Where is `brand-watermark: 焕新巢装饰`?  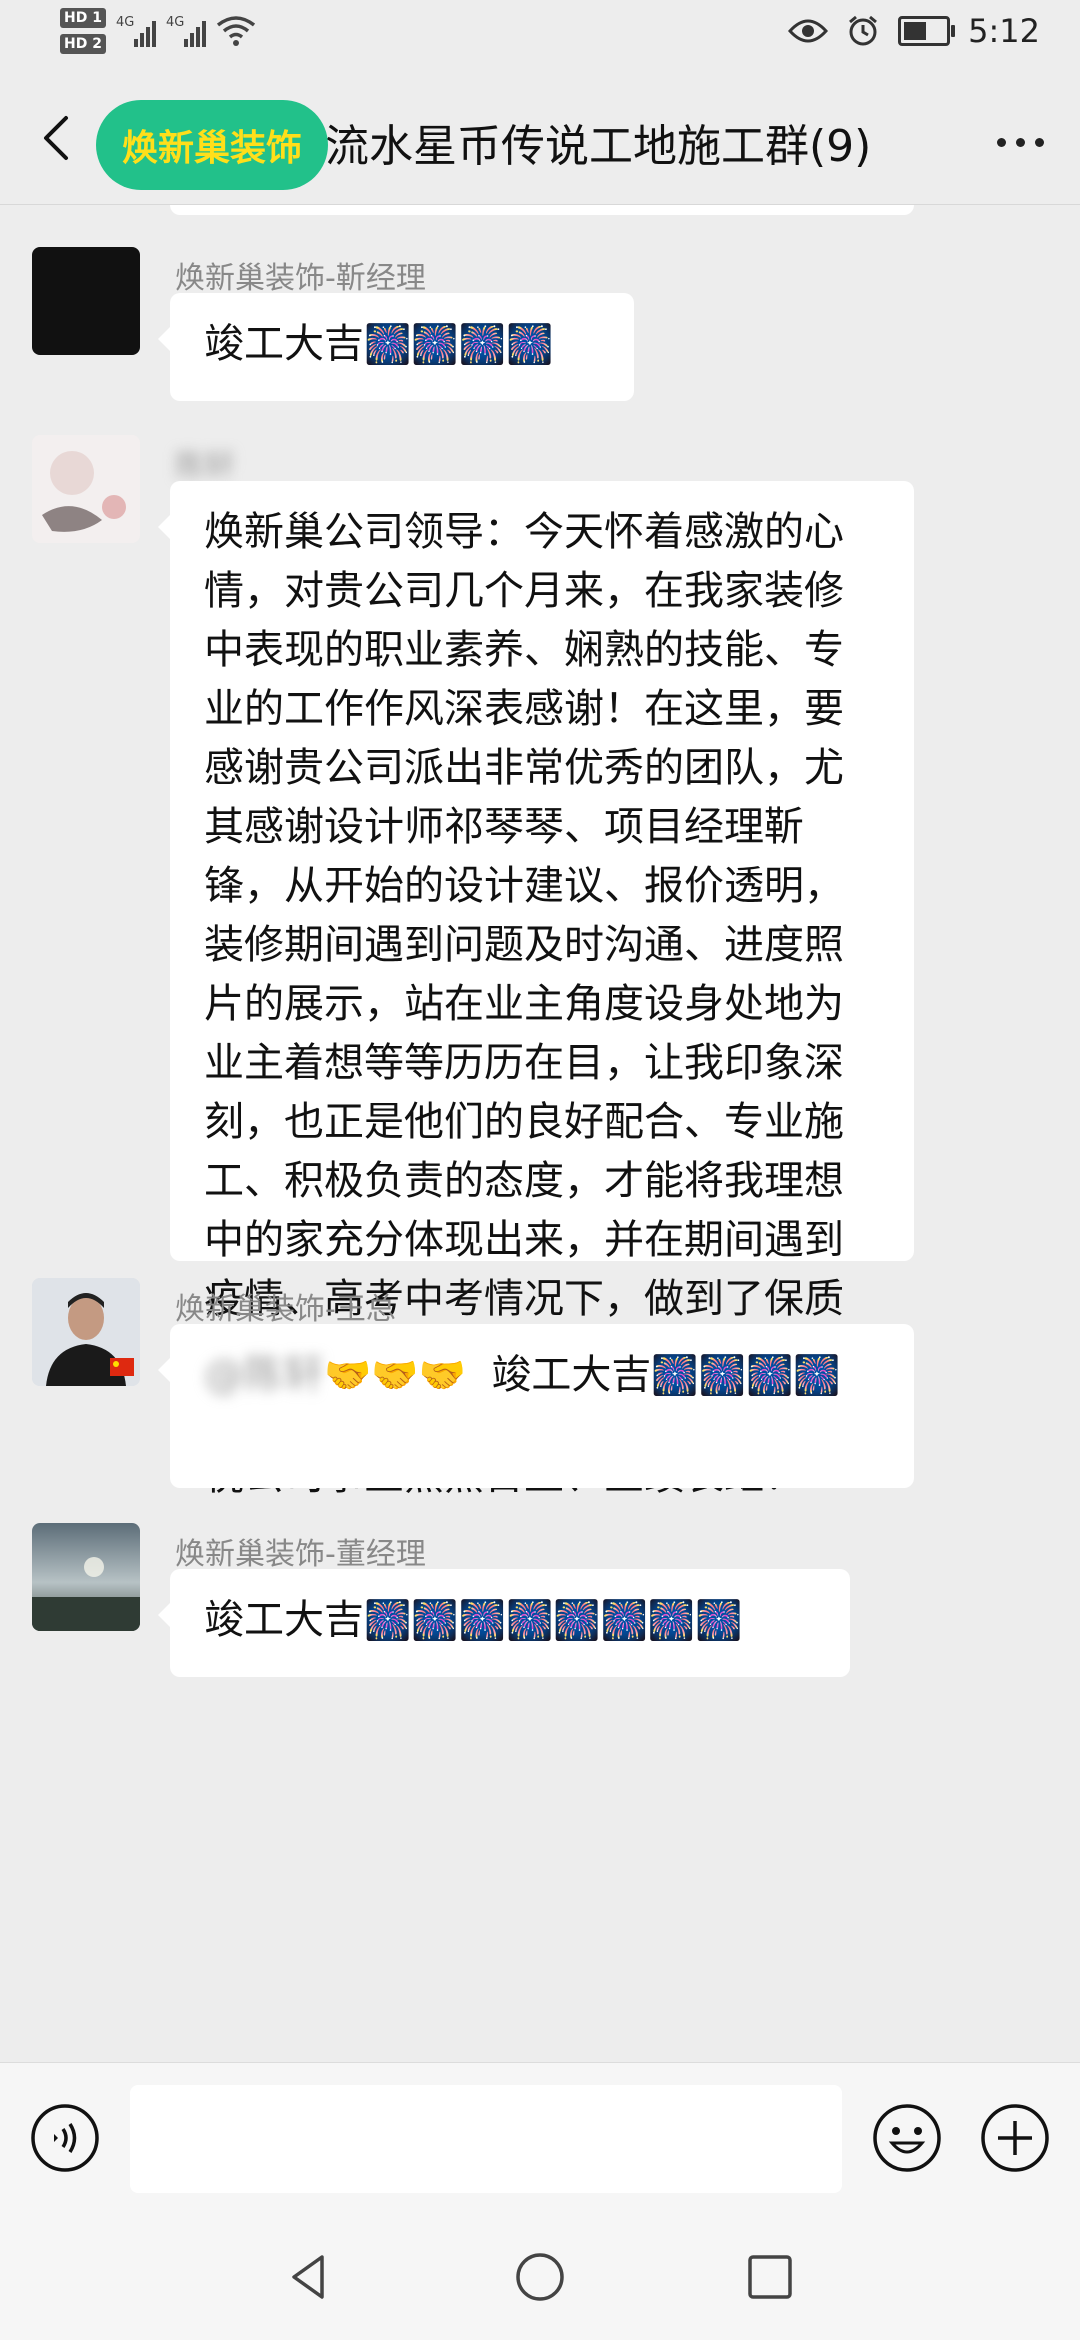 brand-watermark: 焕新巢装饰 is located at coordinates (212, 145).